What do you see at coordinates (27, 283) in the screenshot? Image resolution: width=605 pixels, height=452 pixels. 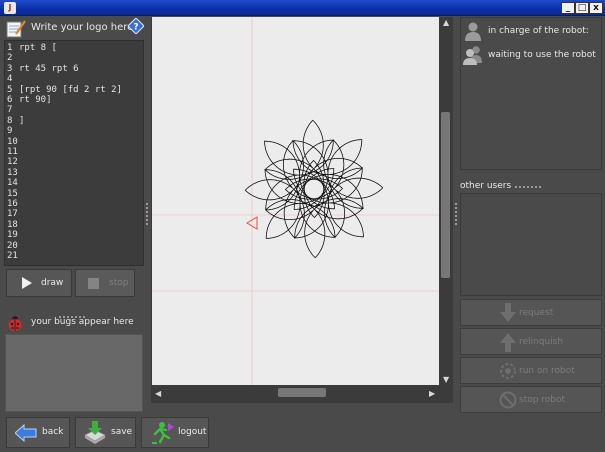 I see `play-icon` at bounding box center [27, 283].